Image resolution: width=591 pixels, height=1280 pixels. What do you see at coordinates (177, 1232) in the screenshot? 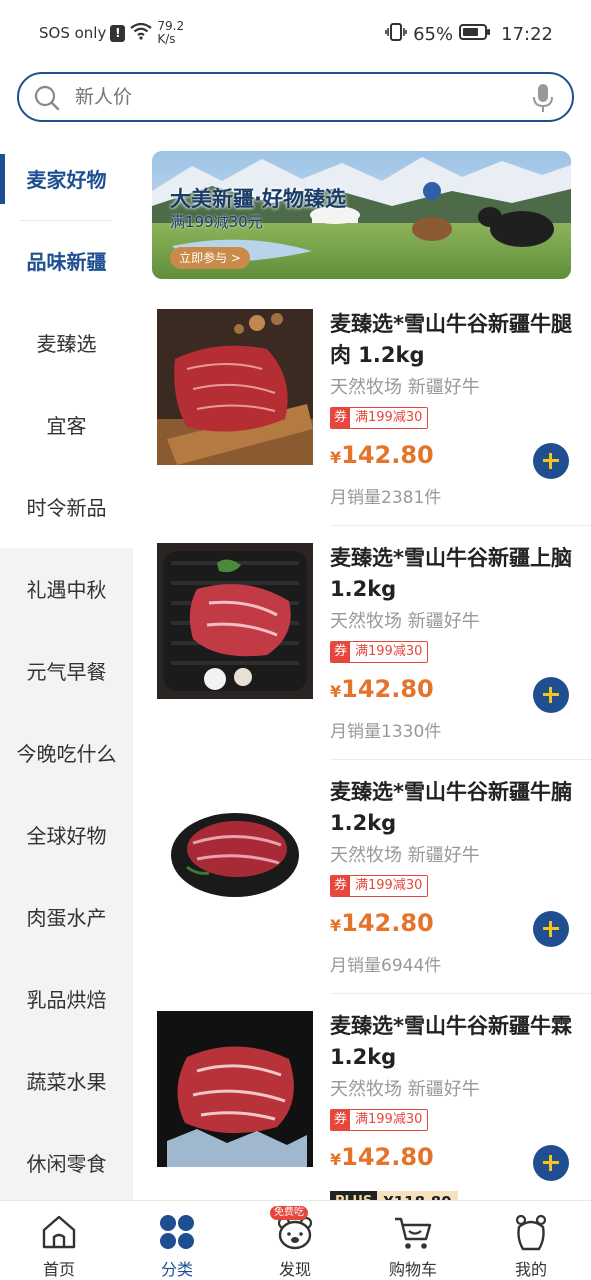
I see `category-icon` at bounding box center [177, 1232].